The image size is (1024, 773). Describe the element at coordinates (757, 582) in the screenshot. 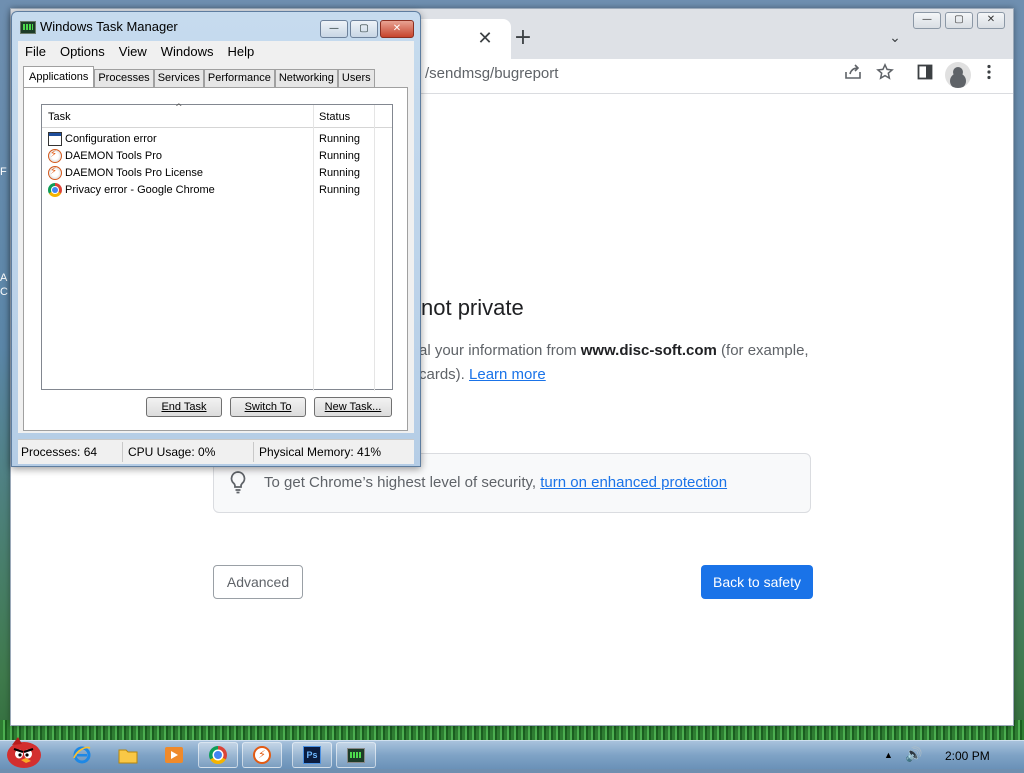

I see `back-to-safety-button: Back to safety` at that location.